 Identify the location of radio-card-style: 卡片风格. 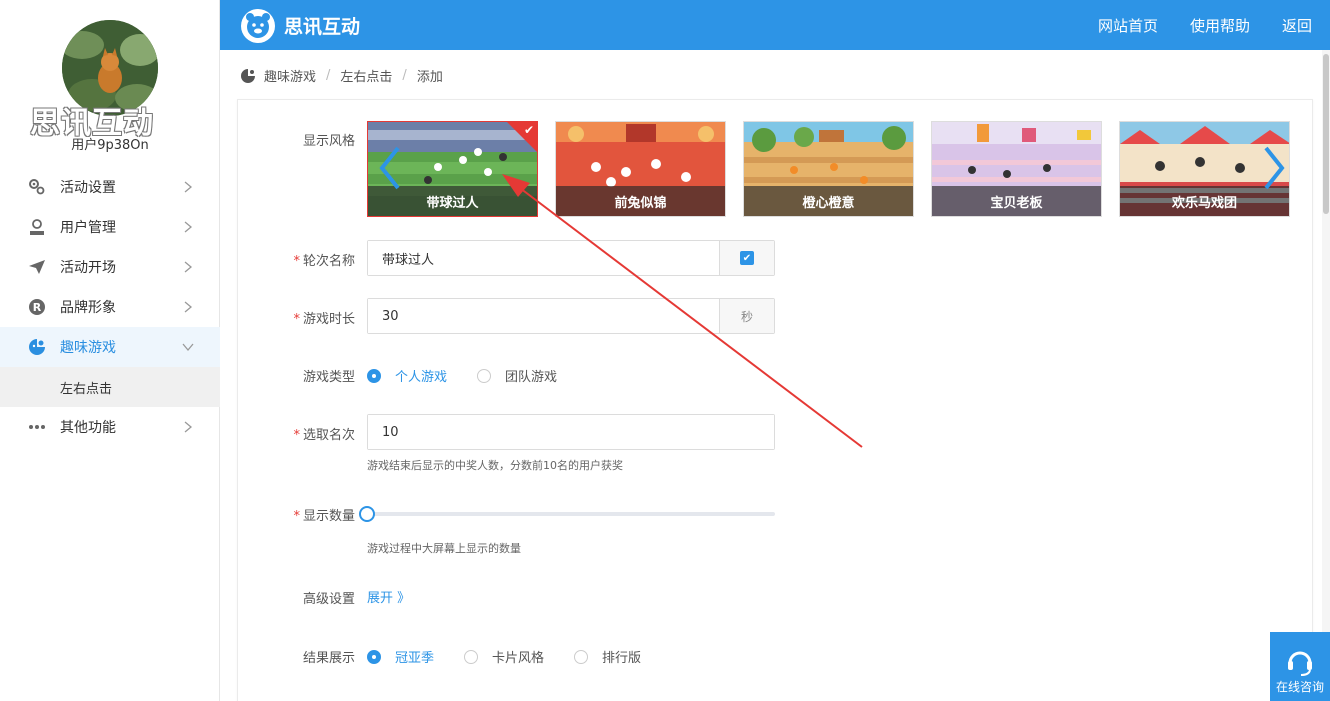
(504, 656).